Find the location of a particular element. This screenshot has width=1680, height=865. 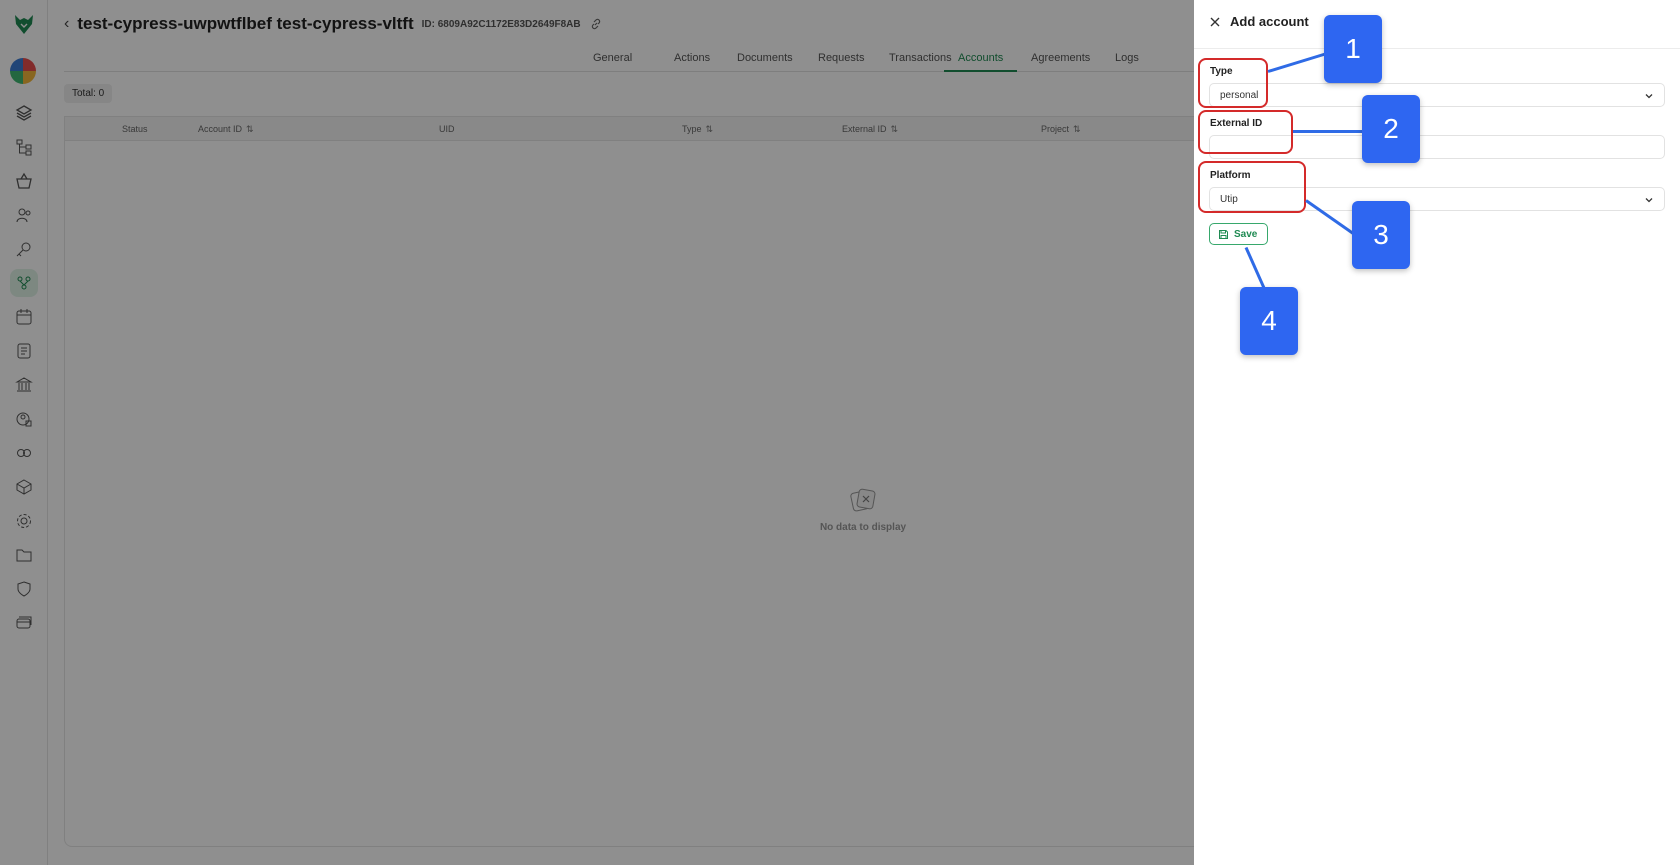

drawer-title: Add account is located at coordinates (1269, 21).